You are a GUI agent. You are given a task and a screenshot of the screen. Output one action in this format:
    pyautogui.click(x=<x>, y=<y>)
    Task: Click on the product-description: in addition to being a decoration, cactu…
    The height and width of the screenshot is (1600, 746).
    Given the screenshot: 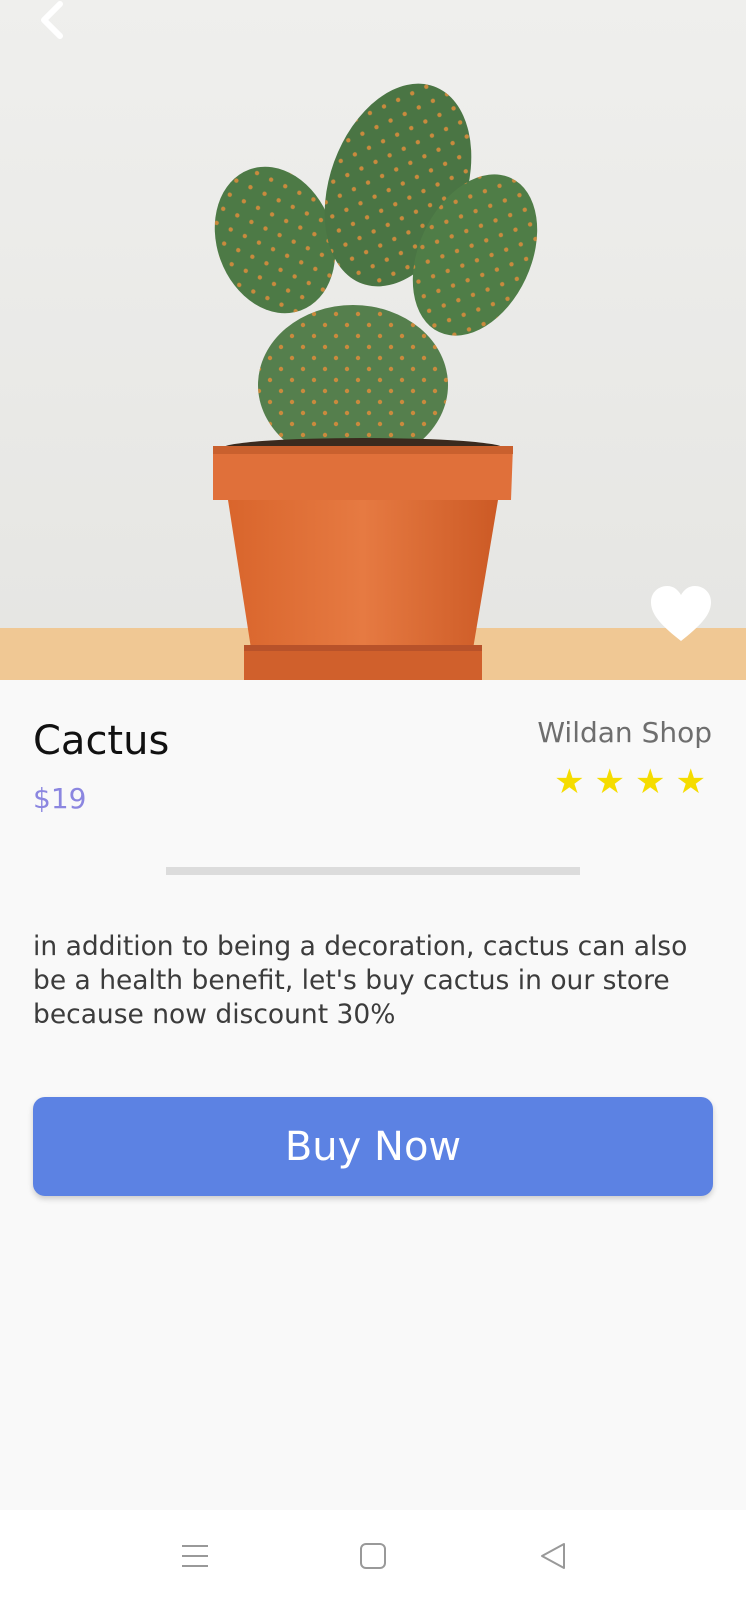 What is the action you would take?
    pyautogui.click(x=360, y=980)
    